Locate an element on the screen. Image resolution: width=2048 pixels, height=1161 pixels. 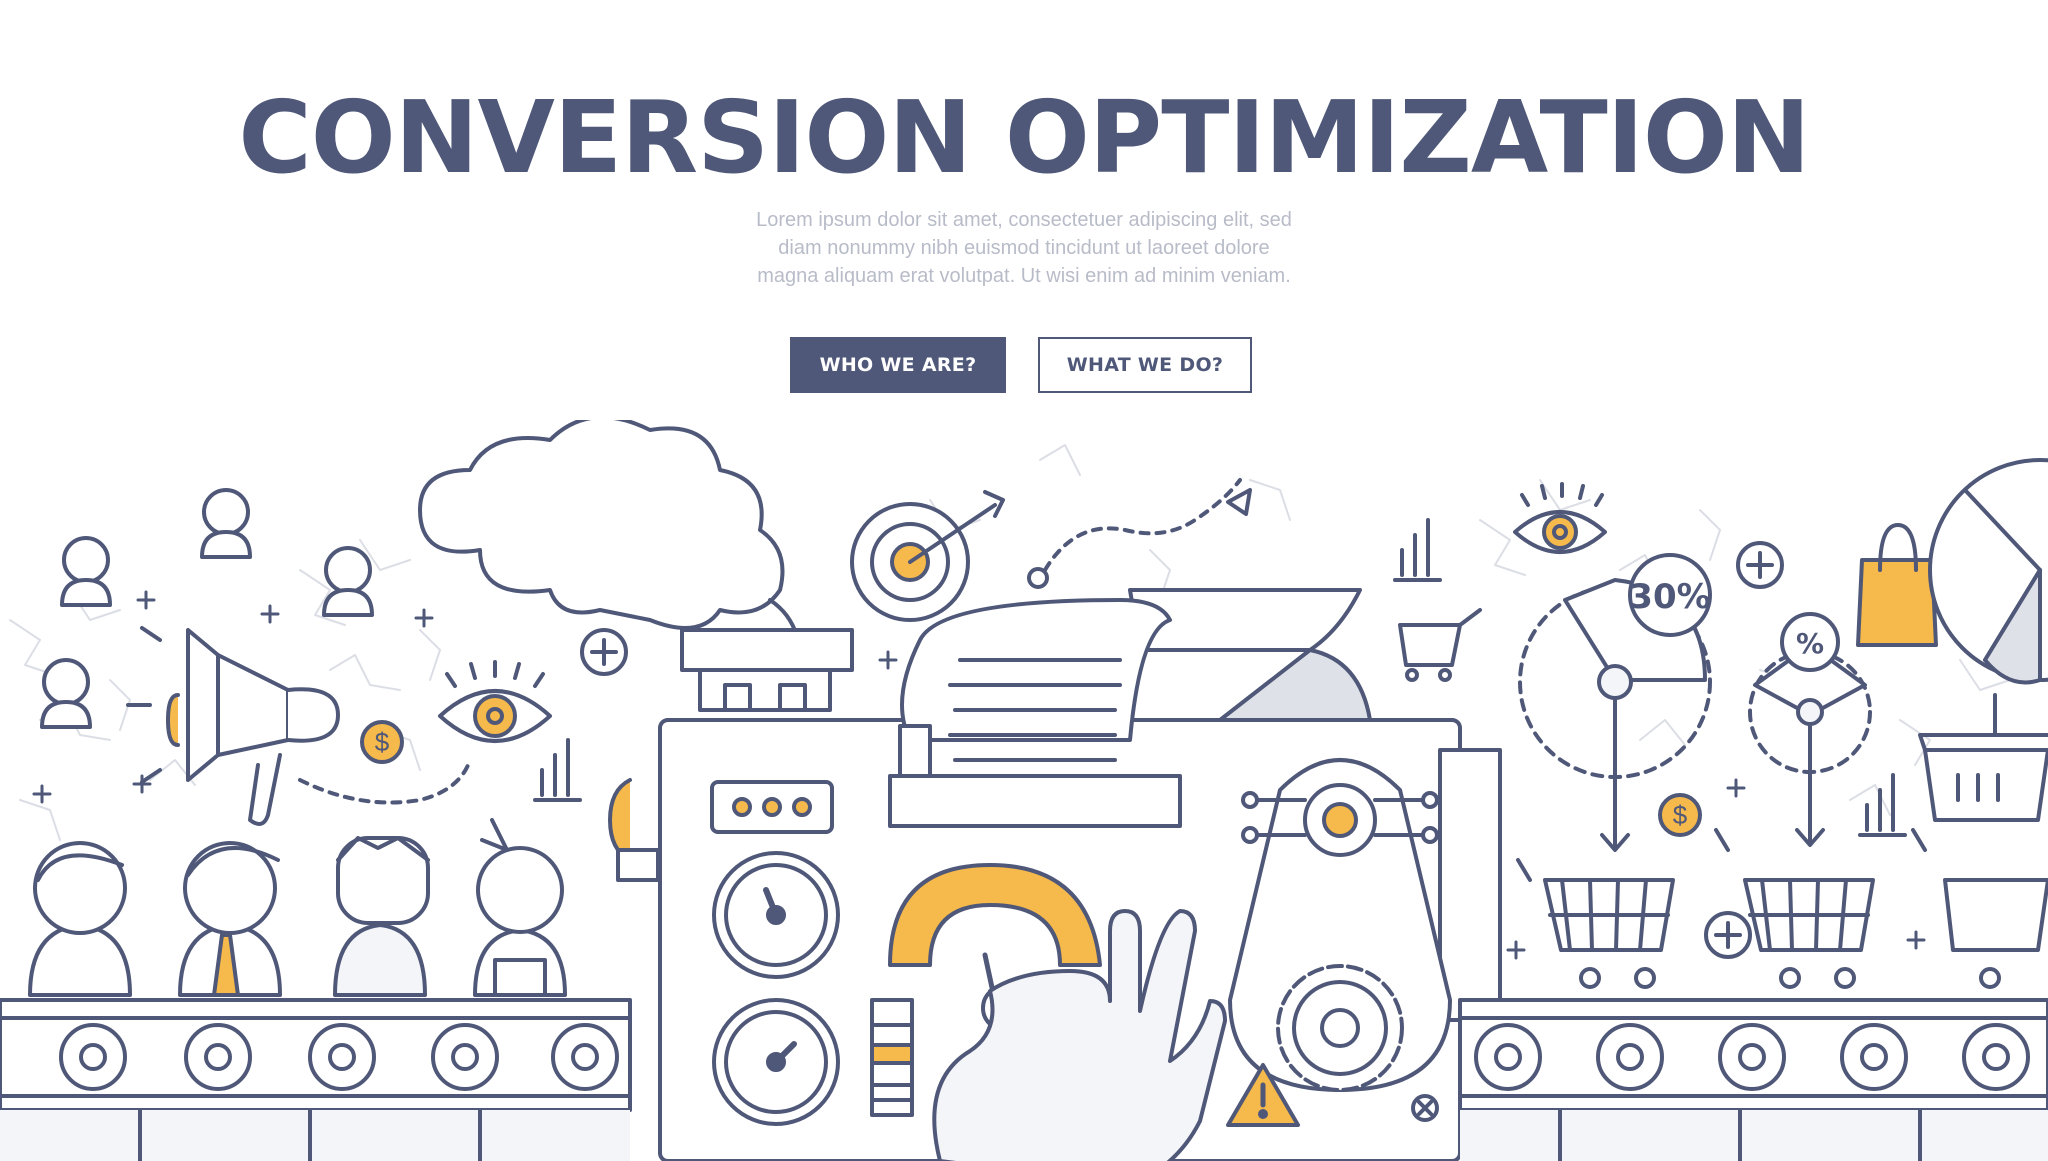
pie-chart-icon is located at coordinates (1988, 571).